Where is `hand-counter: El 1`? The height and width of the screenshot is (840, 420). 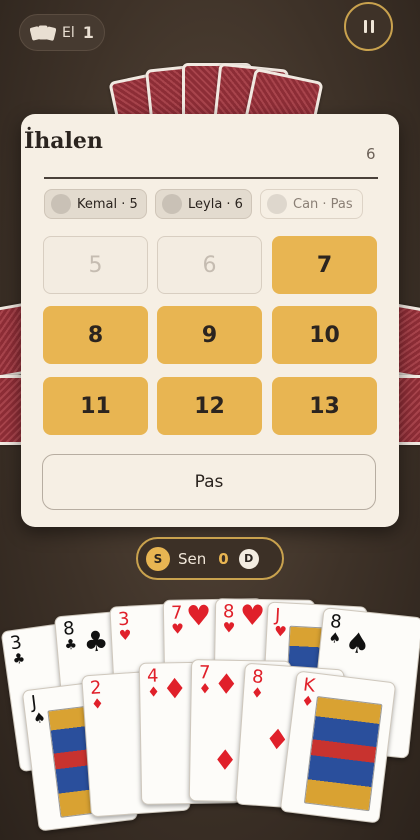
hand-counter: El 1 is located at coordinates (62, 32).